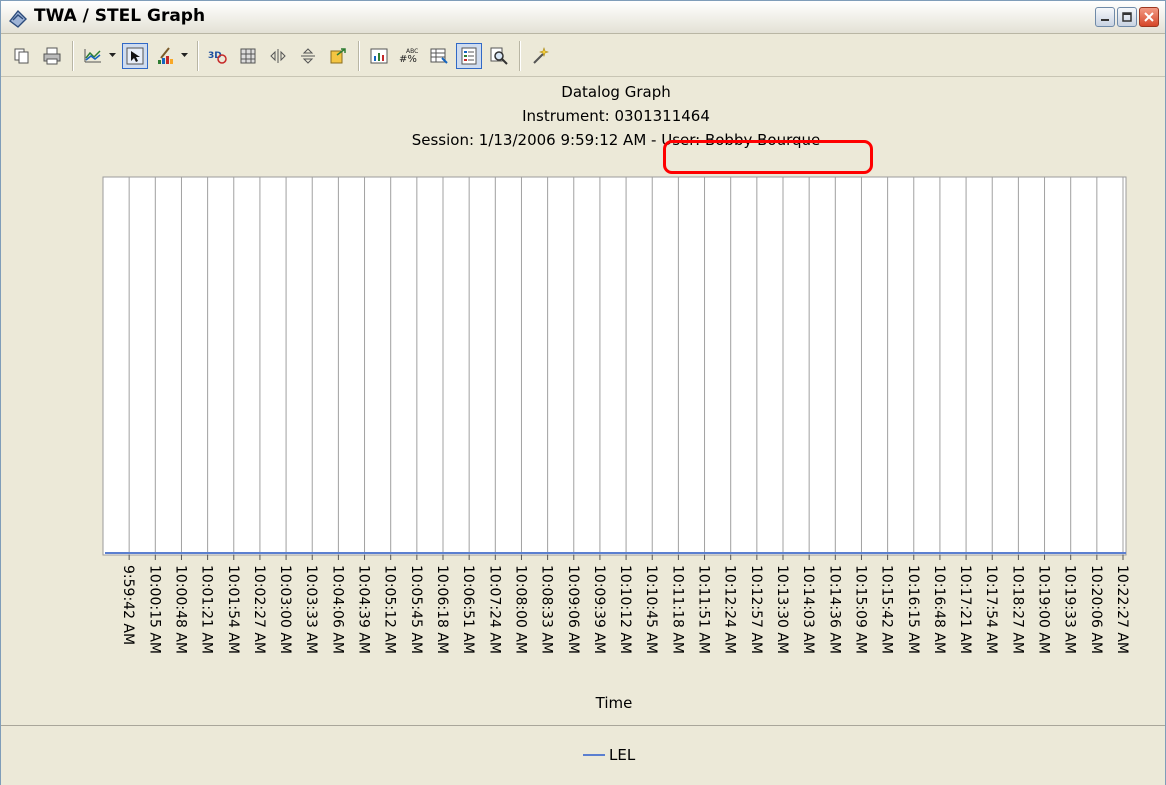 This screenshot has height=785, width=1166. I want to click on legend-label: LEL, so click(622, 755).